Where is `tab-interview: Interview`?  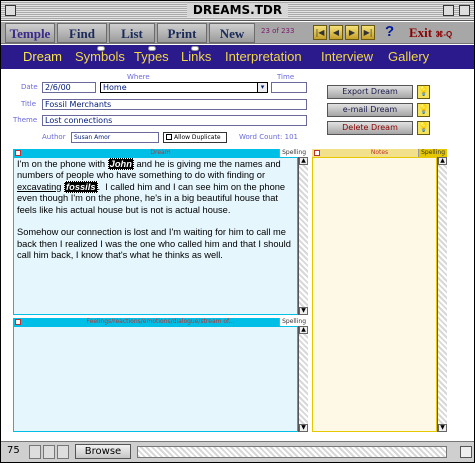 tab-interview: Interview is located at coordinates (347, 56).